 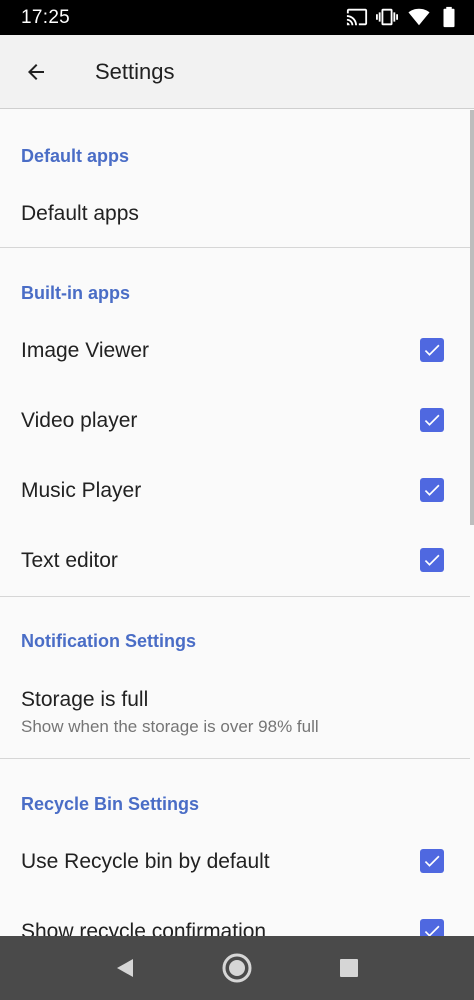 What do you see at coordinates (237, 916) in the screenshot?
I see `pref-show-recycle-confirmation: Show recycle confirmation` at bounding box center [237, 916].